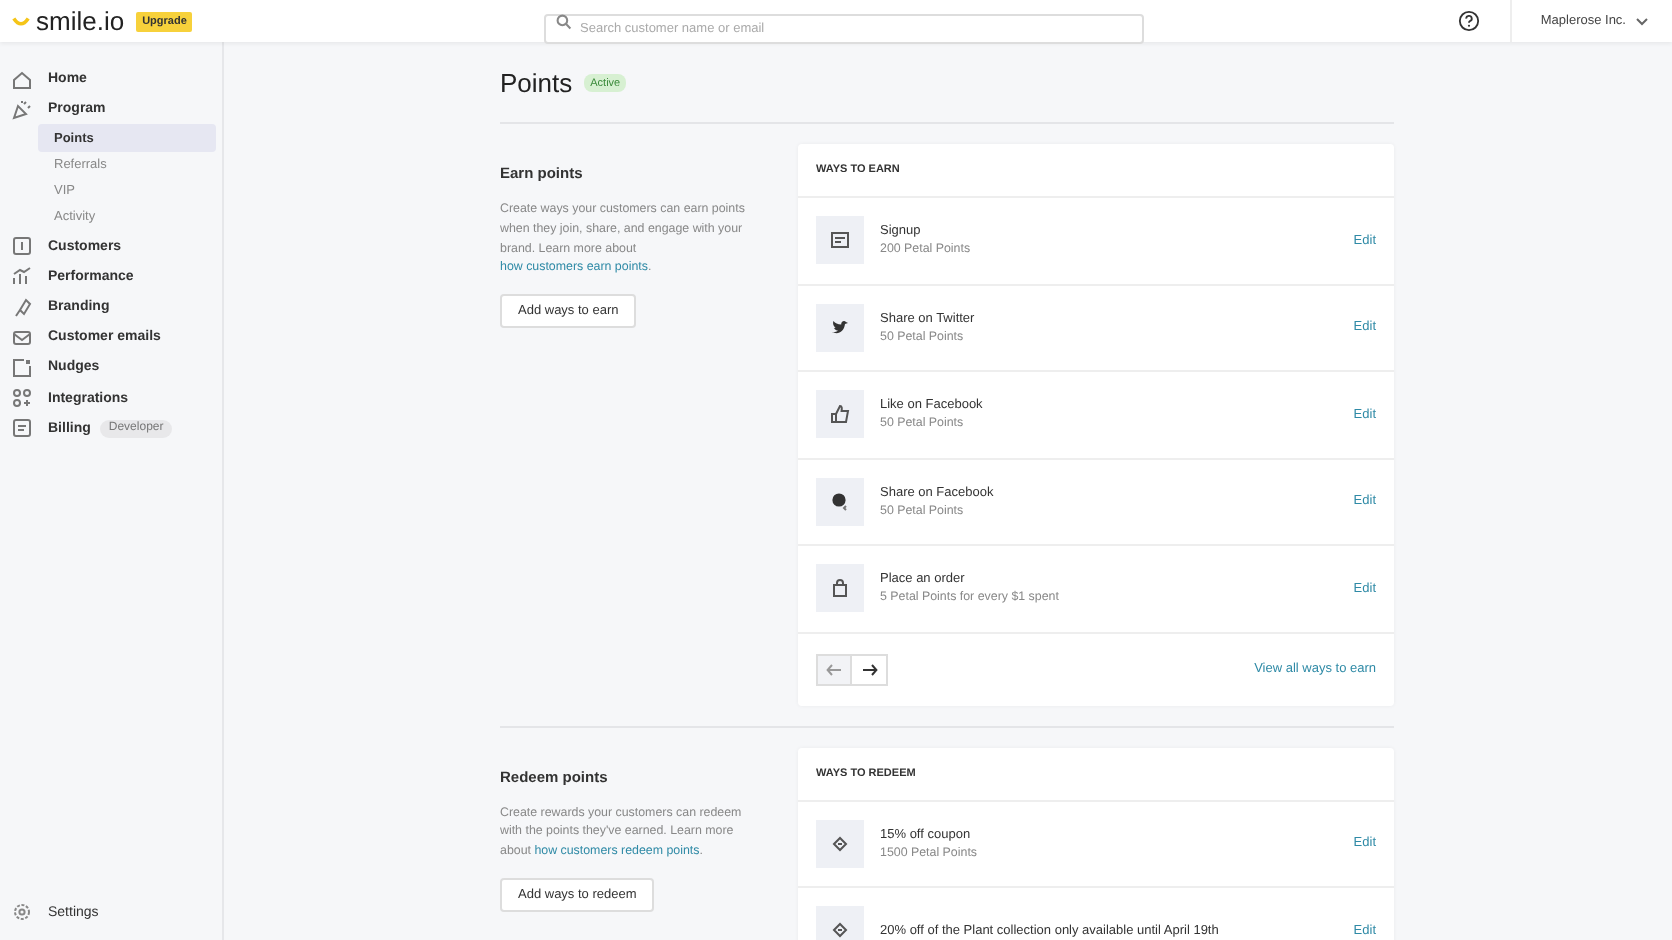 The image size is (1672, 940). Describe the element at coordinates (1469, 21) in the screenshot. I see `help-icon` at that location.